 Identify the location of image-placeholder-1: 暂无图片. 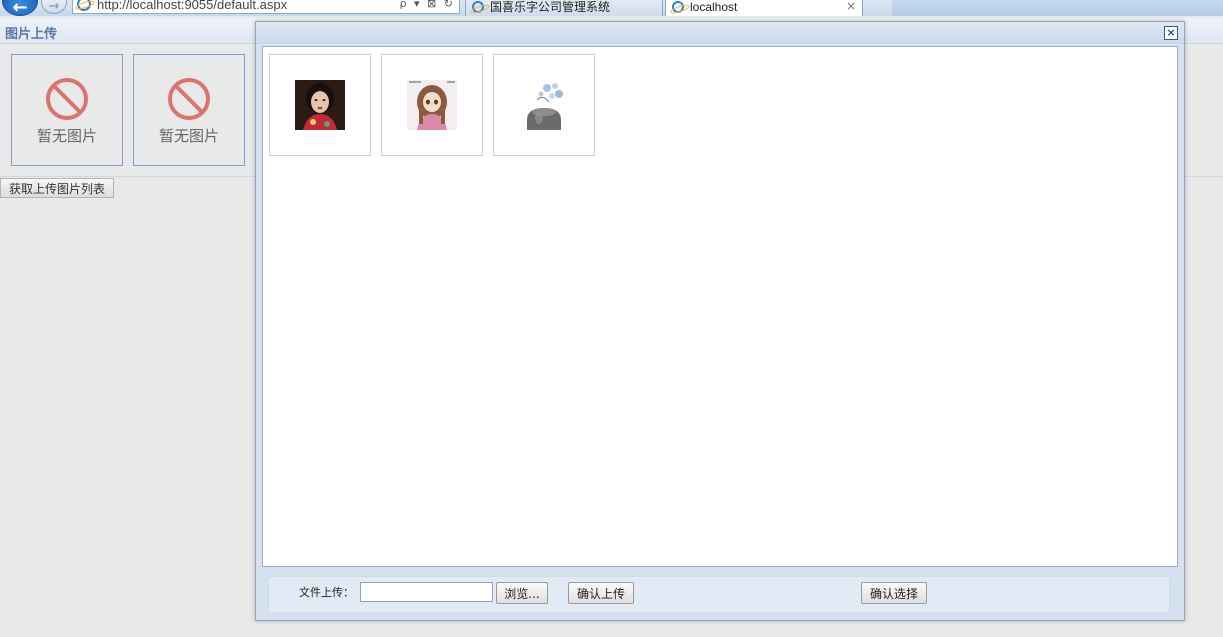
(67, 110).